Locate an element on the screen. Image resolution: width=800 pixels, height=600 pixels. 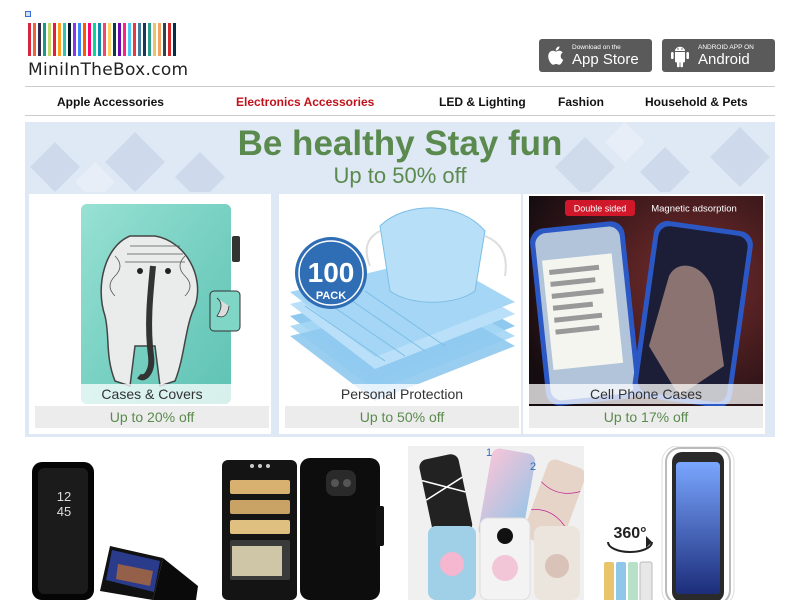
app-store-badge: Download on the App Store is located at coordinates (595, 55).